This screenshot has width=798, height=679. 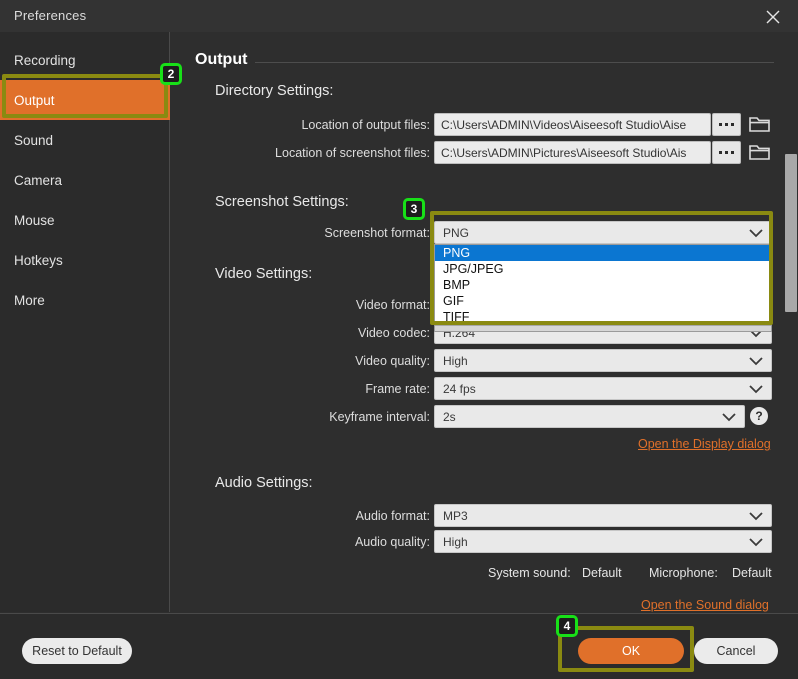 What do you see at coordinates (38, 260) in the screenshot?
I see `sidebar-label: Hotkeys` at bounding box center [38, 260].